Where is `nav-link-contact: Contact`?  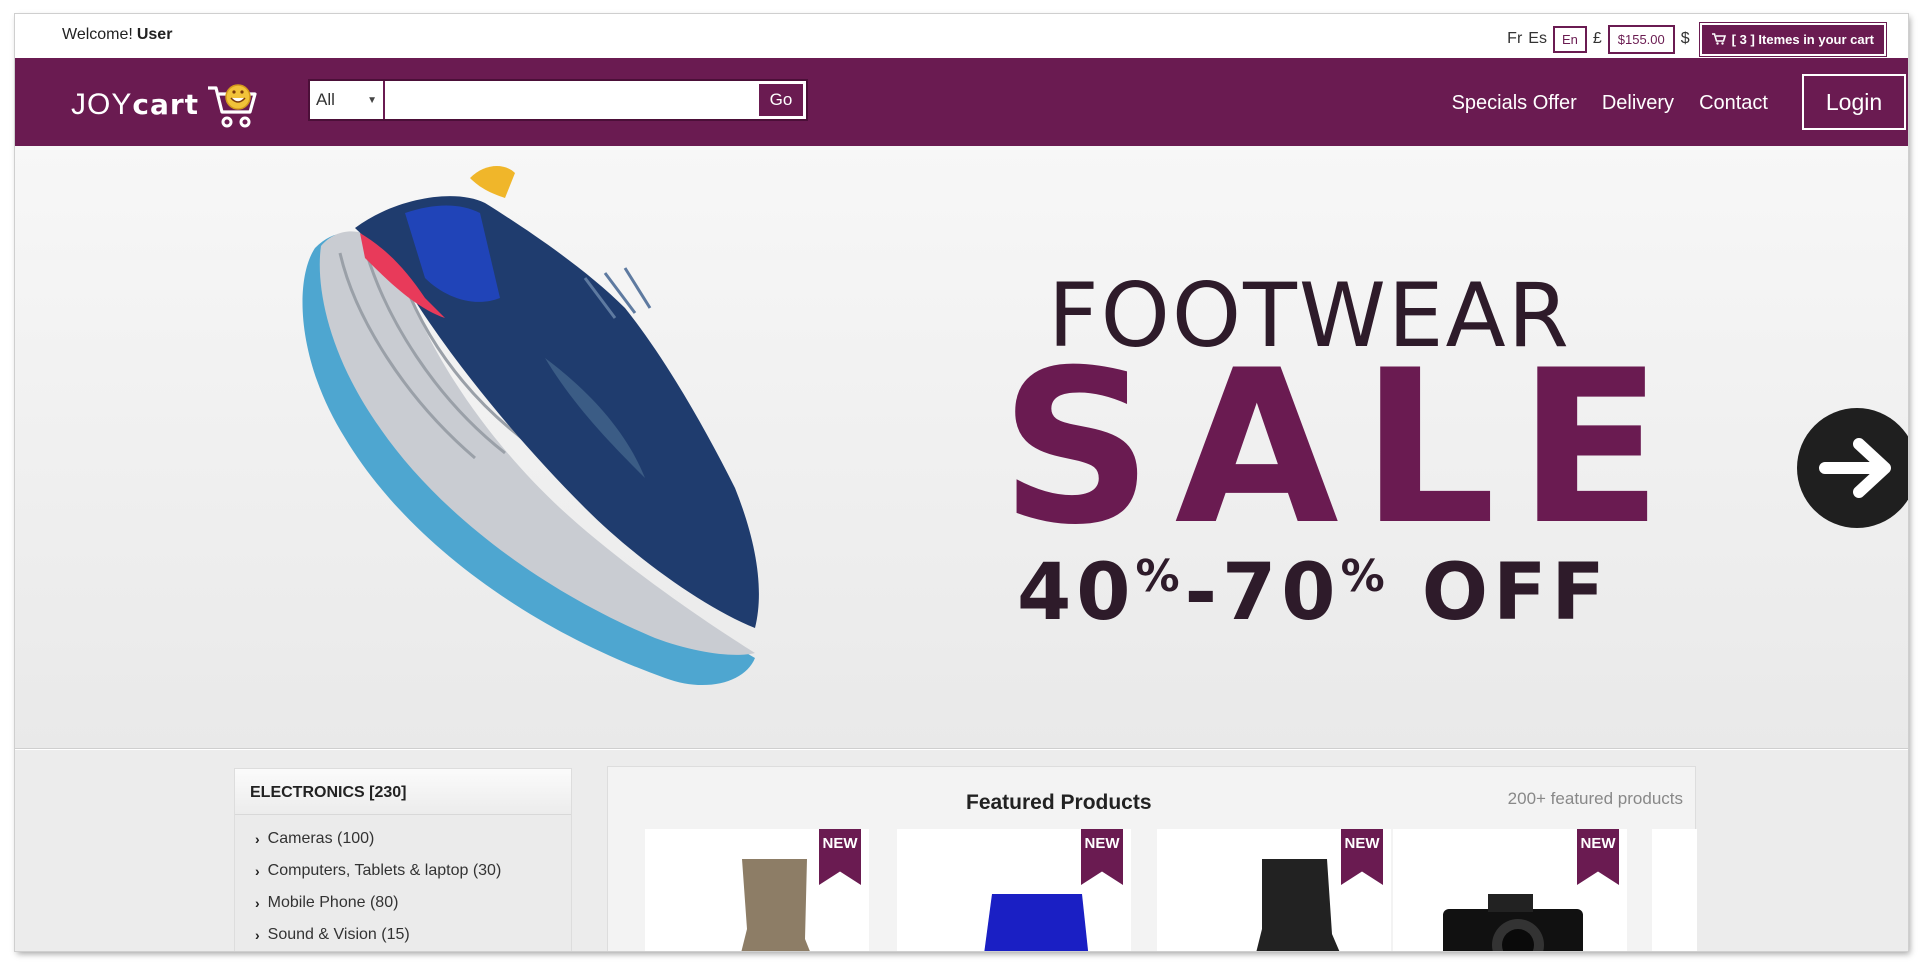 nav-link-contact: Contact is located at coordinates (1733, 103).